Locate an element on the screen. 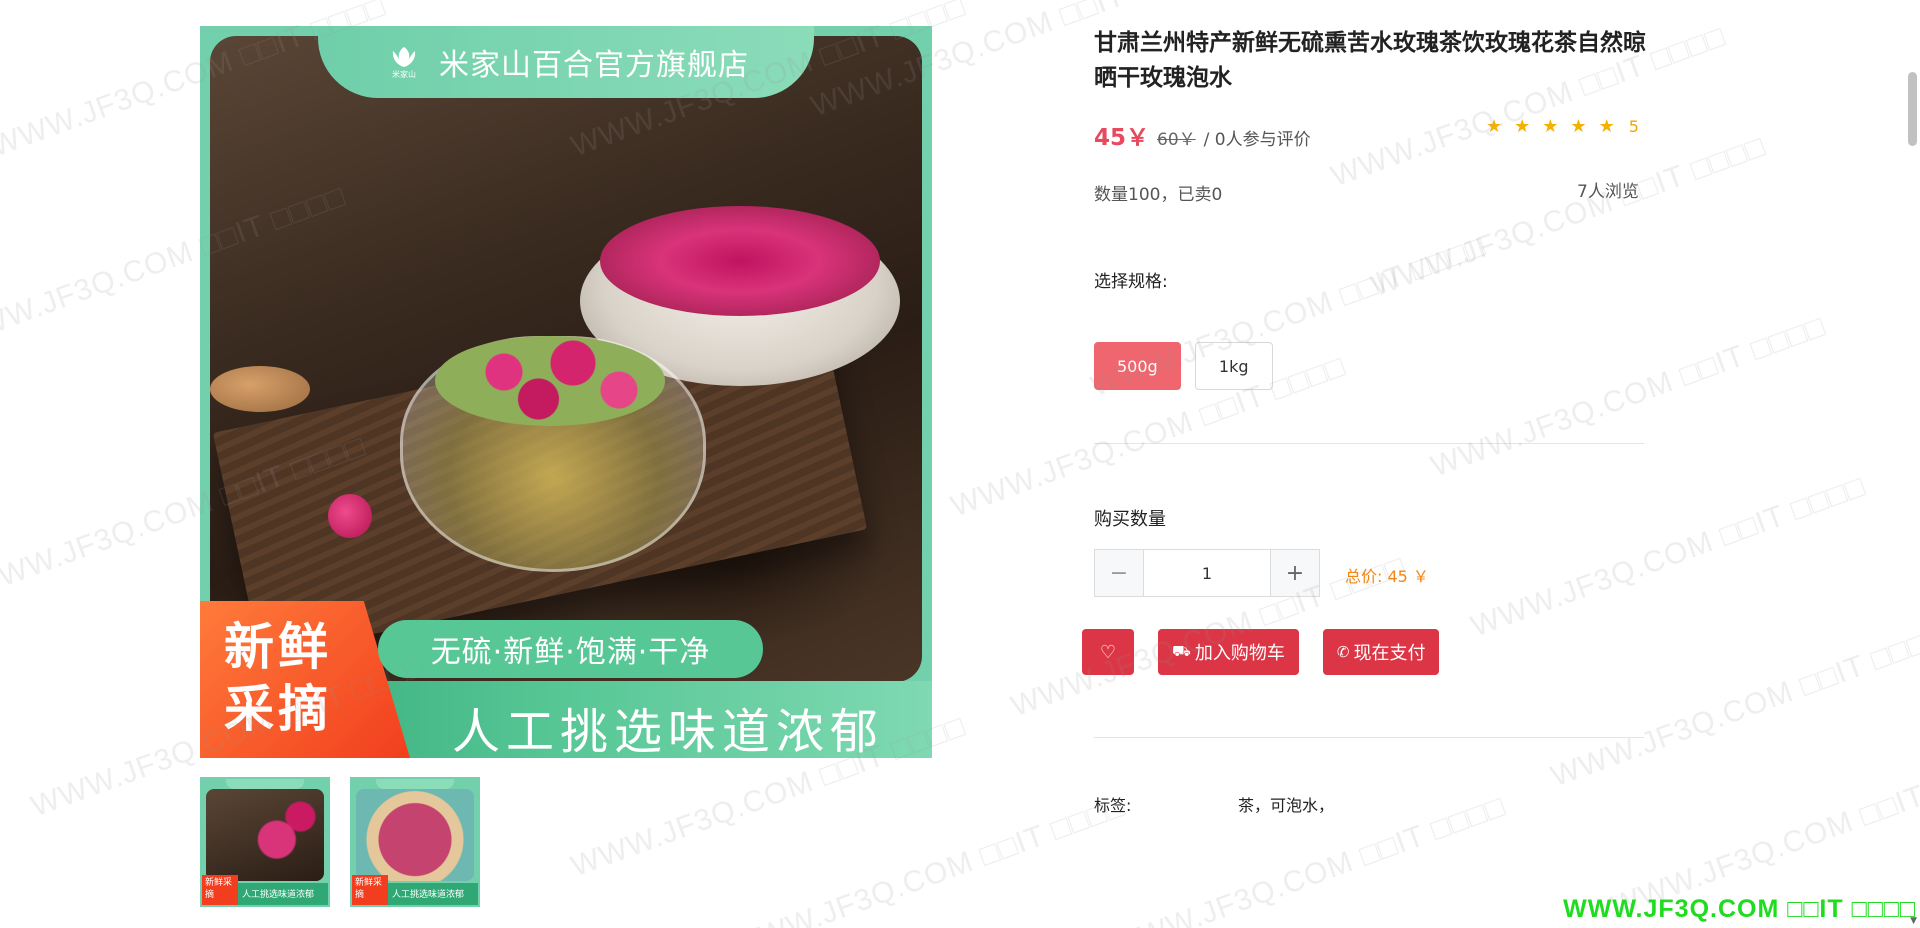 This screenshot has height=928, width=1920. slogan-text: 人工挑选味道浓郁 is located at coordinates (668, 731).